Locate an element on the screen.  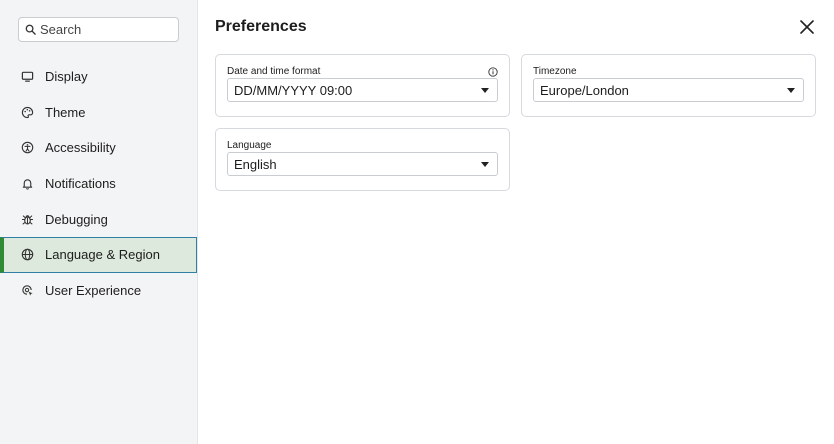
sidebar-item-language-region: Language & Region is located at coordinates (98, 254).